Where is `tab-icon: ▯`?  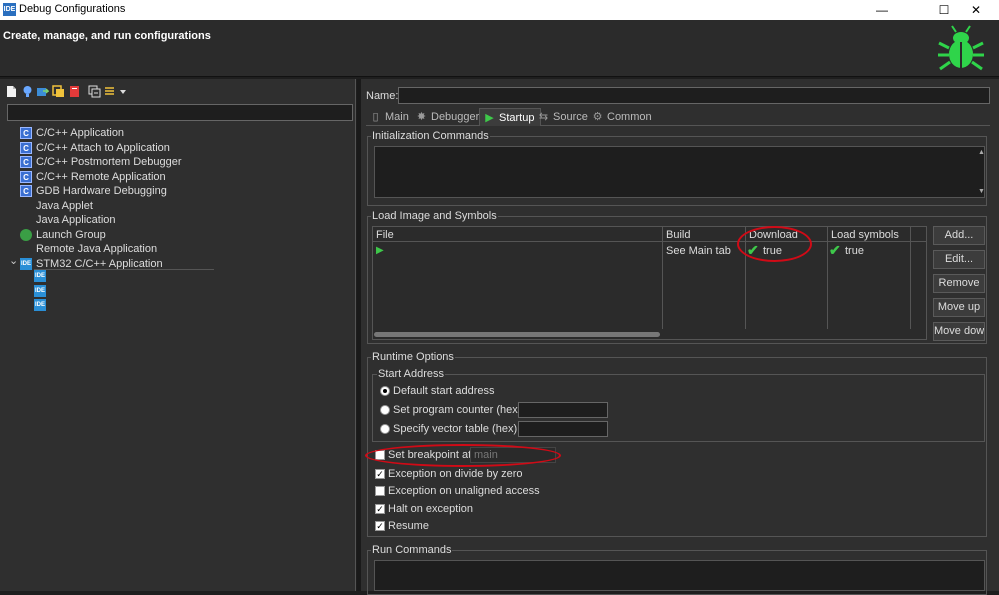 tab-icon: ▯ is located at coordinates (375, 117).